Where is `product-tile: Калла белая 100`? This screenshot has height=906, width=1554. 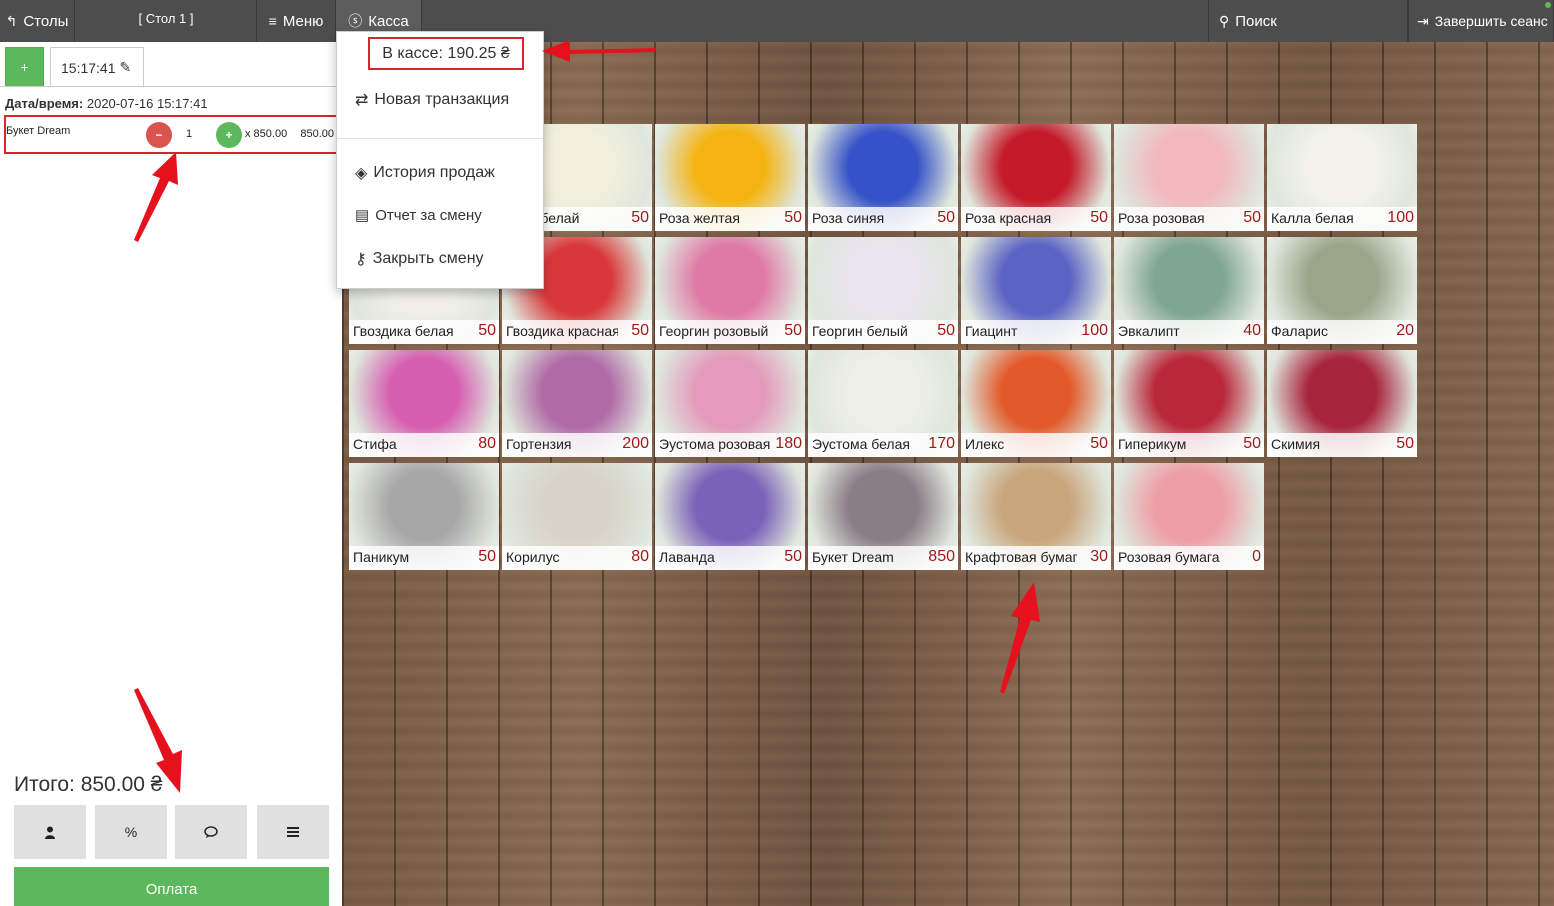 product-tile: Калла белая 100 is located at coordinates (1342, 177).